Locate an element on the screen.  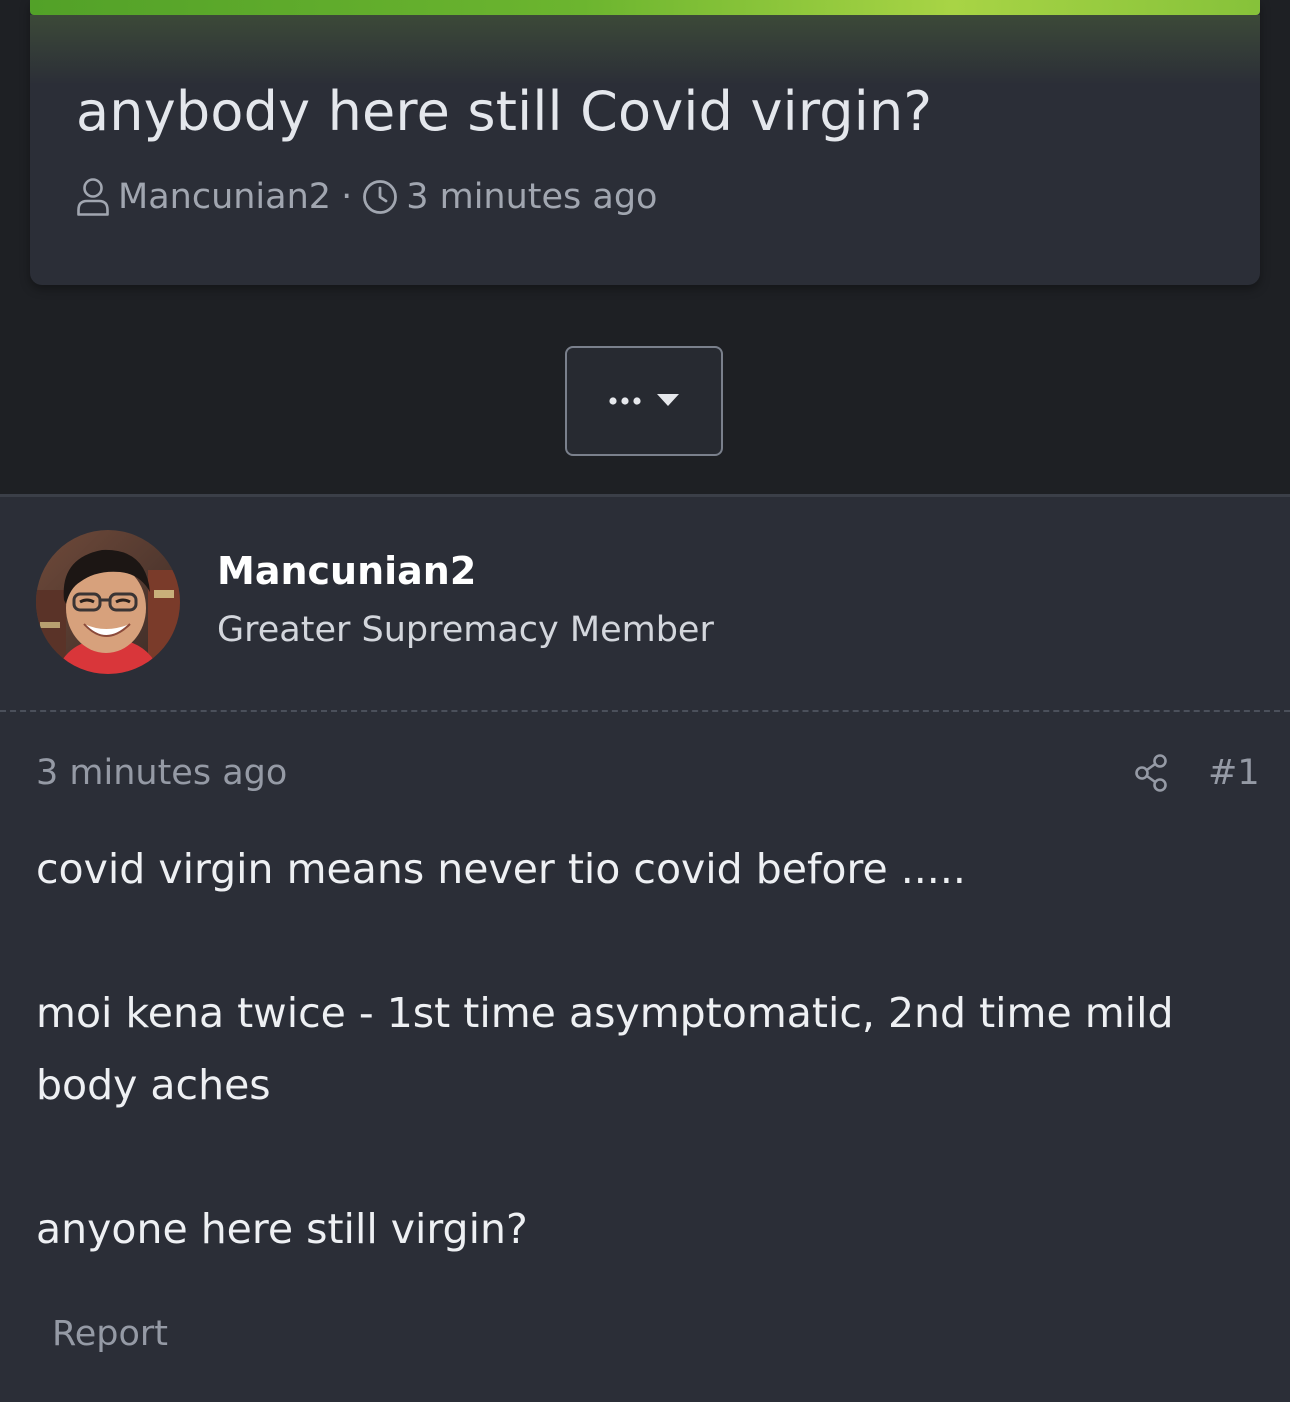
accent-glow is located at coordinates (645, 50).